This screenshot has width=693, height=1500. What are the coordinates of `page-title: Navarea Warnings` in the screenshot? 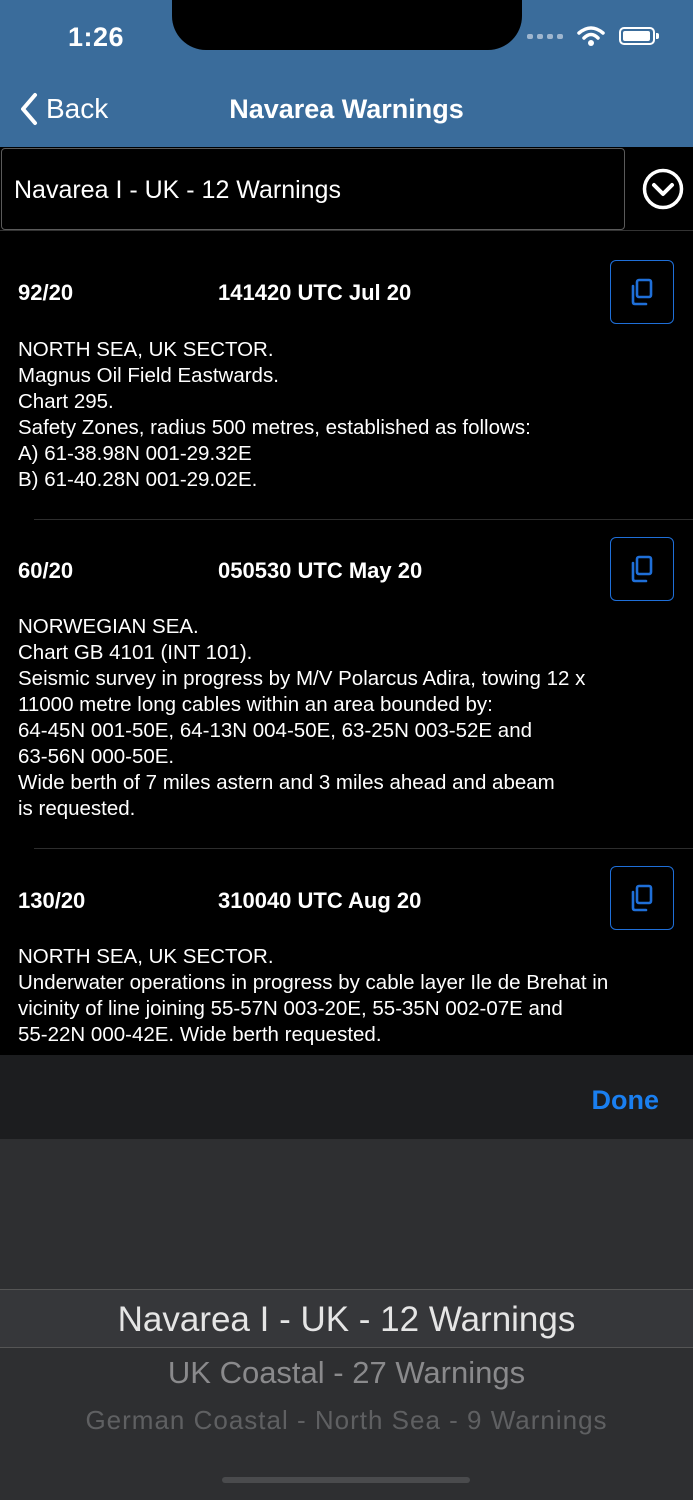 It's located at (346, 109).